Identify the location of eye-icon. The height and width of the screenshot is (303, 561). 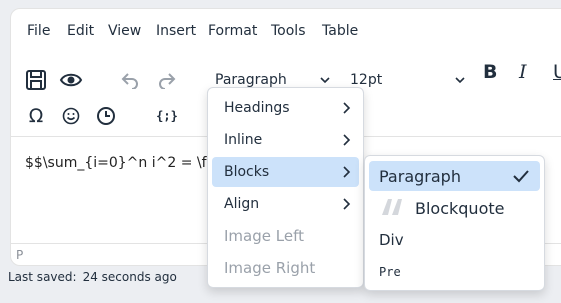
(71, 80).